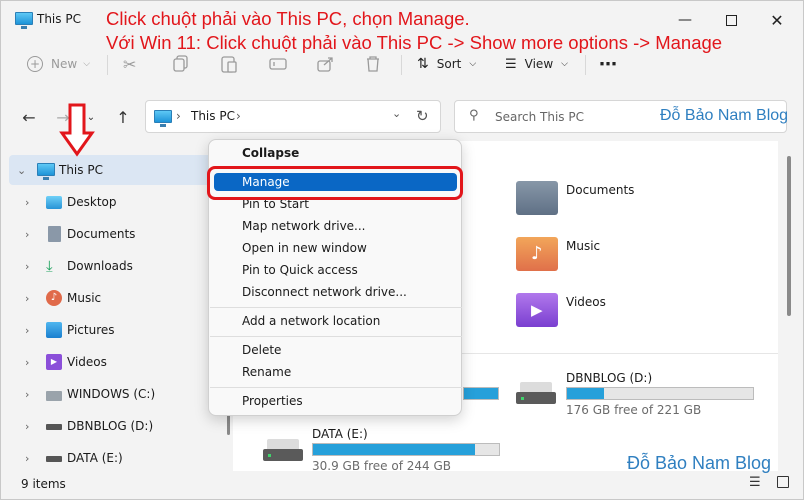  I want to click on sidebar-item-label: Pictures, so click(91, 330).